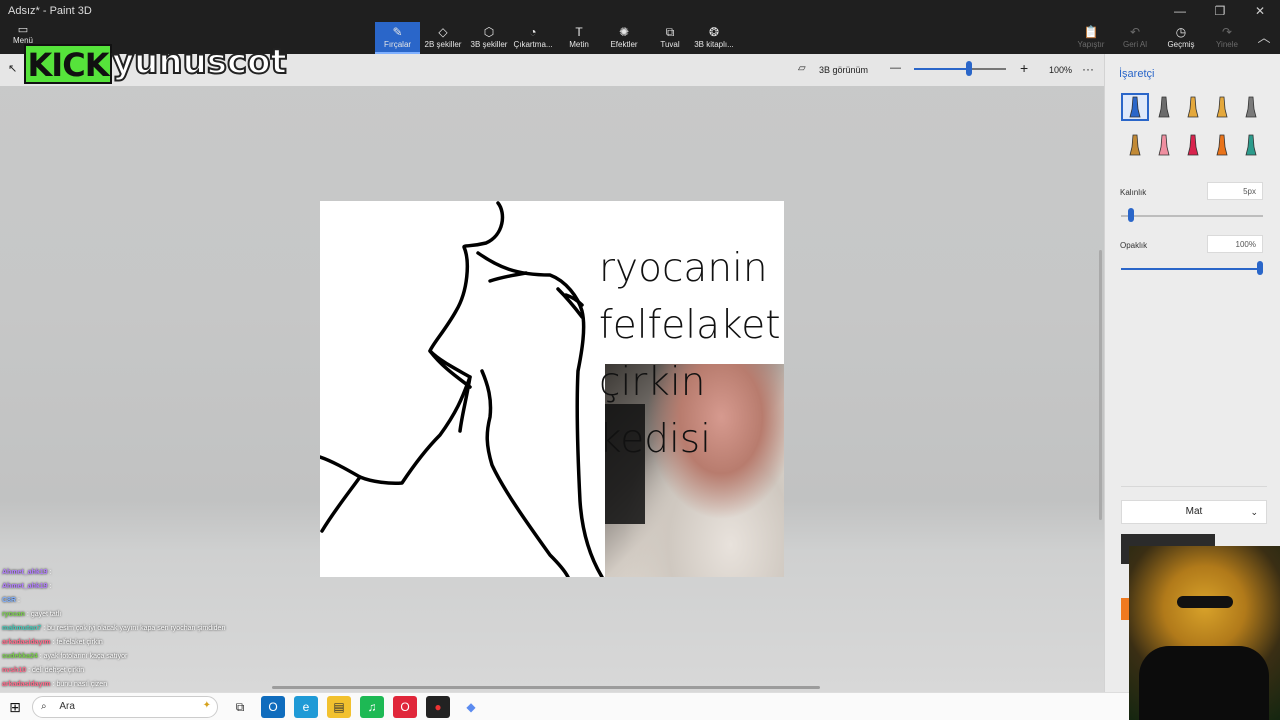 The height and width of the screenshot is (720, 1280). Describe the element at coordinates (405, 707) in the screenshot. I see `opera-icon: O` at that location.